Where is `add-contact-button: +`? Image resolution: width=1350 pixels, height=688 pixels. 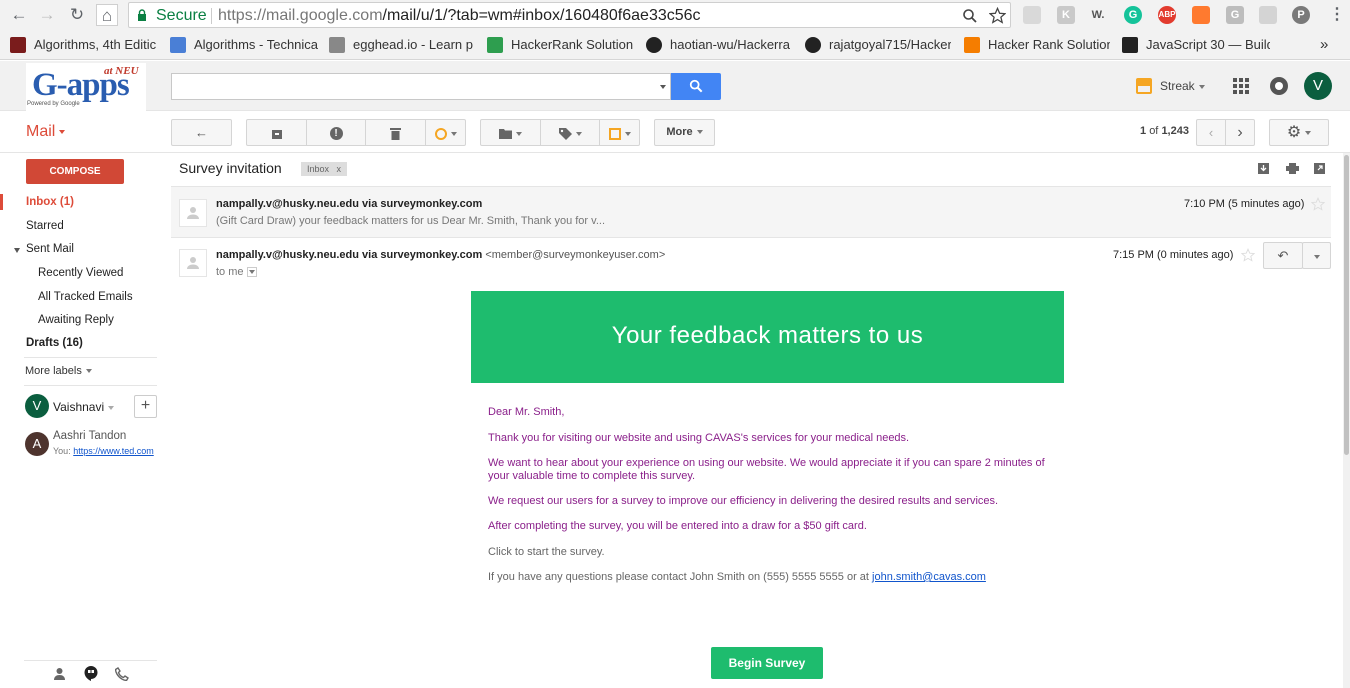 add-contact-button: + is located at coordinates (145, 406).